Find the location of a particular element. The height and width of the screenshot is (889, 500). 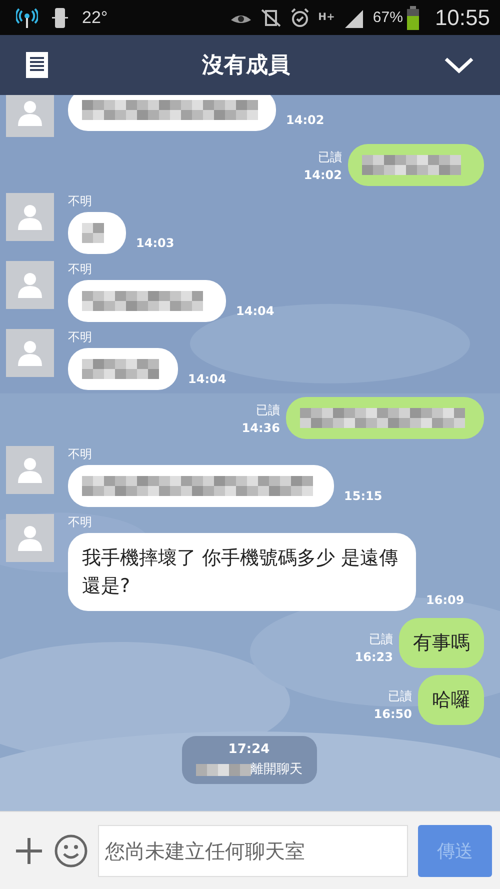

signal-icon is located at coordinates (353, 18).